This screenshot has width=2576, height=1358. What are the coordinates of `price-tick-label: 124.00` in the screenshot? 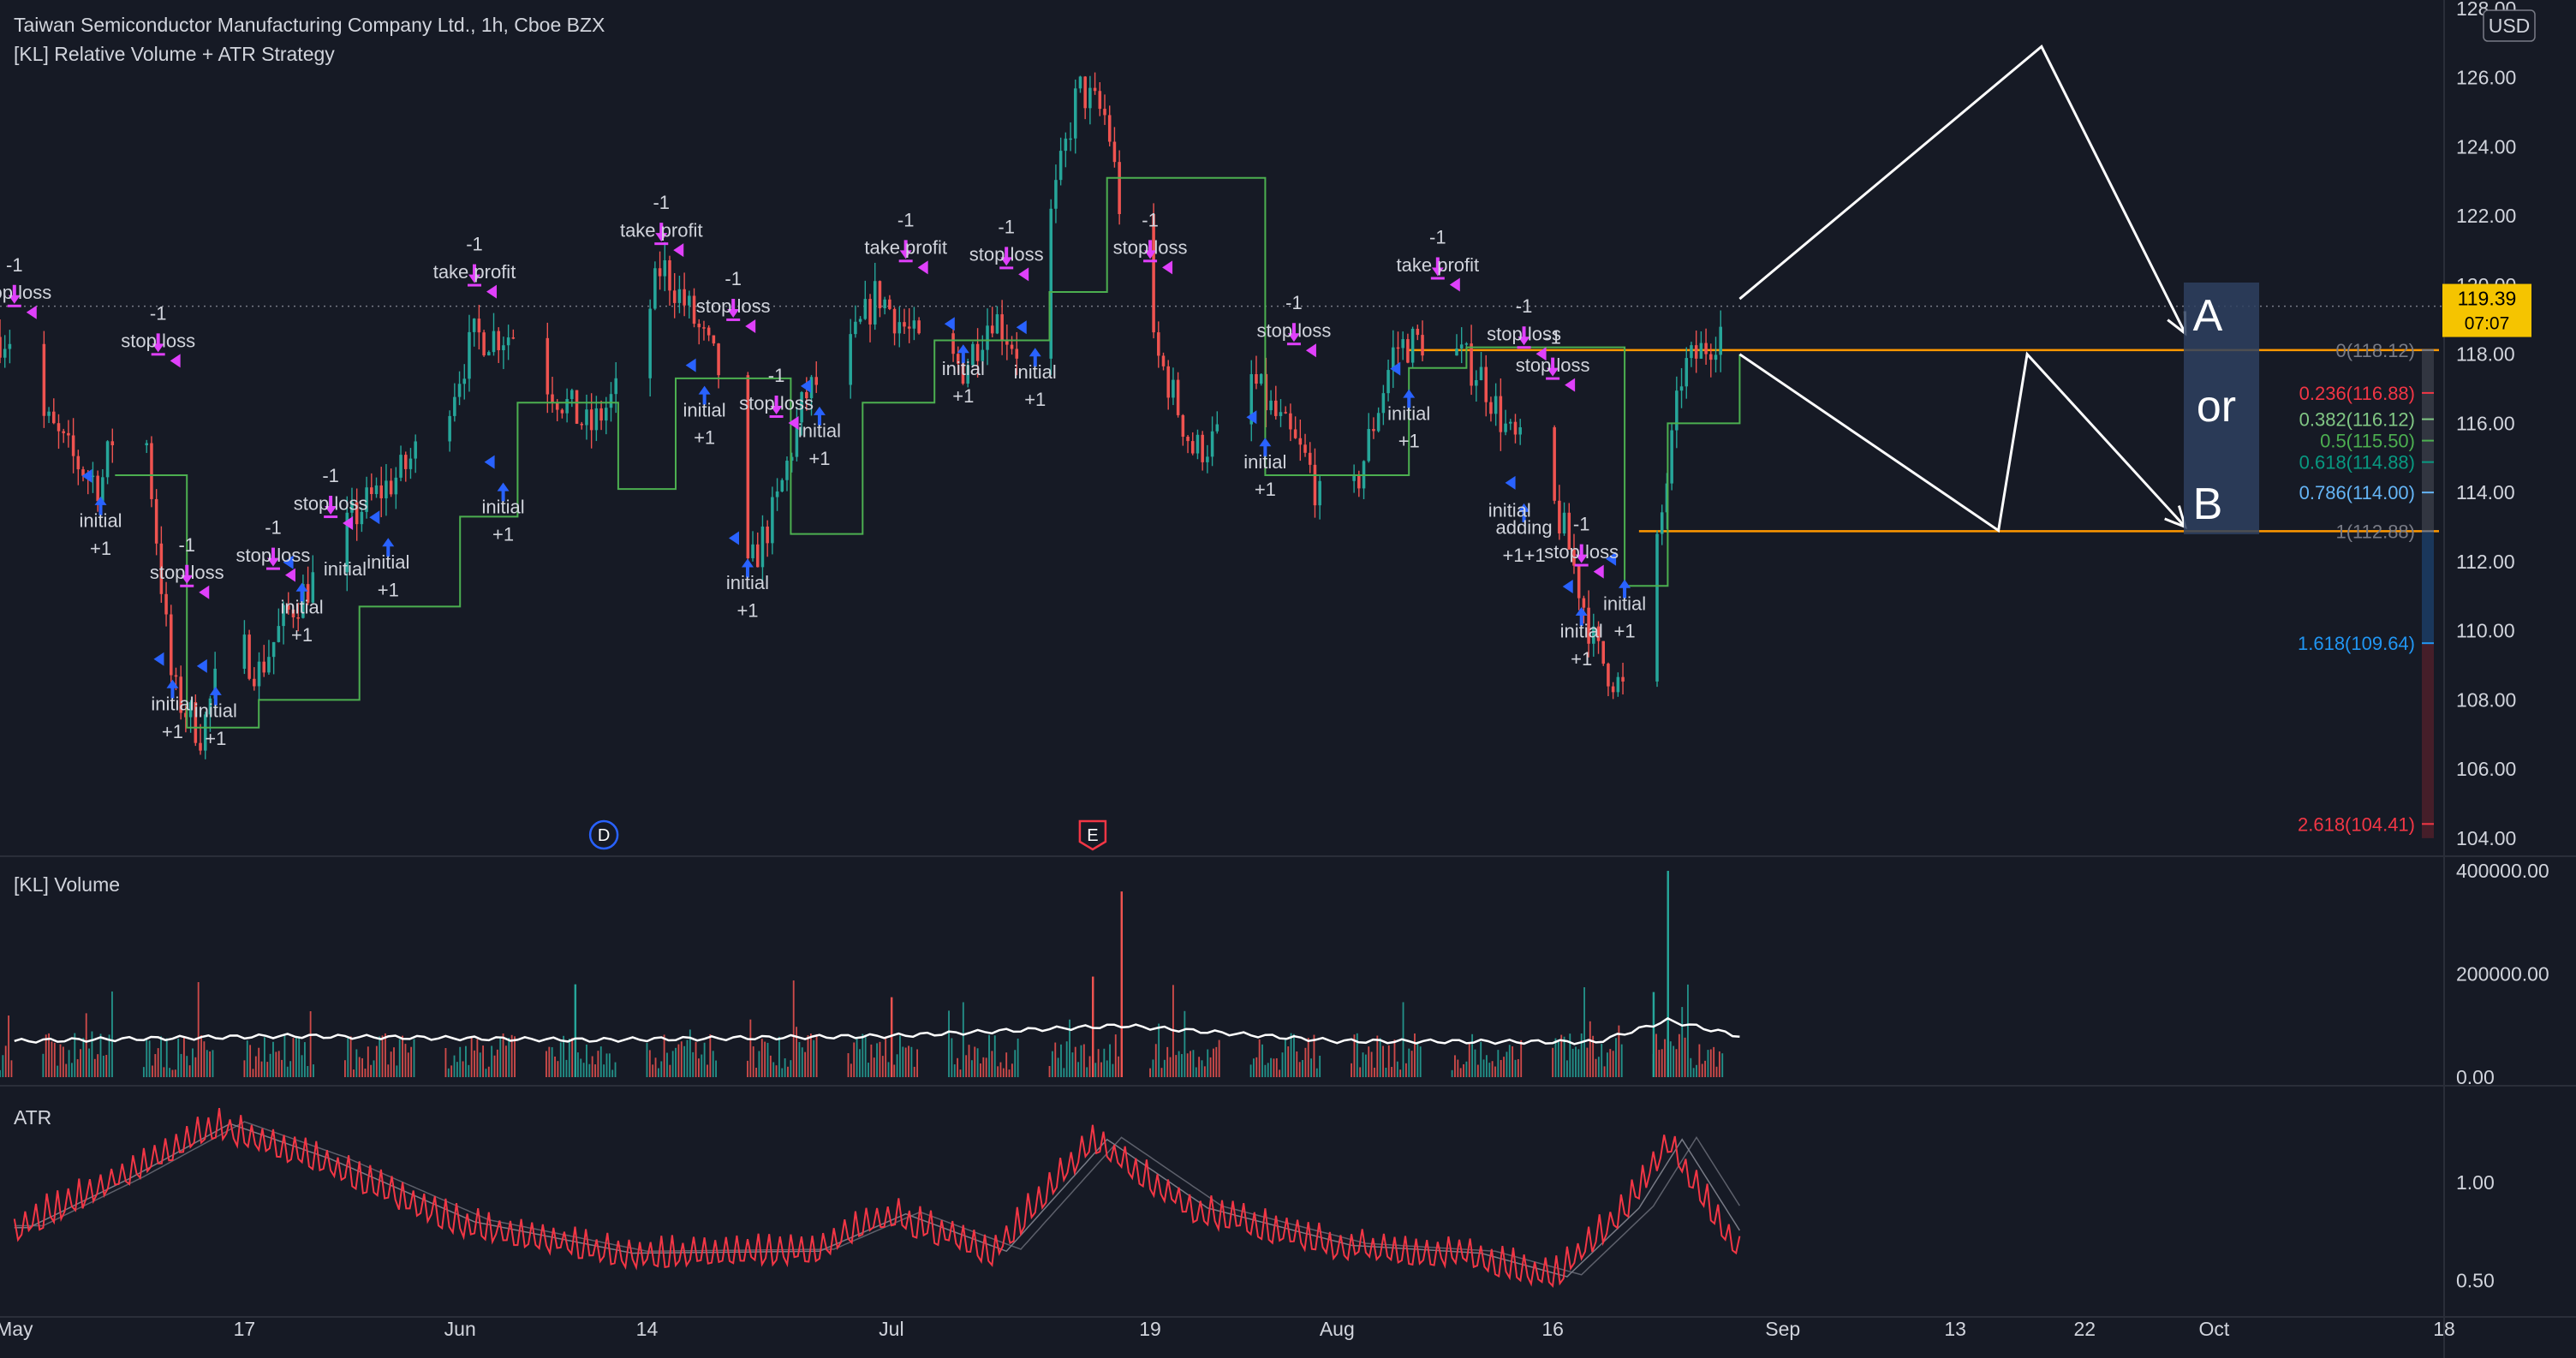 It's located at (2486, 147).